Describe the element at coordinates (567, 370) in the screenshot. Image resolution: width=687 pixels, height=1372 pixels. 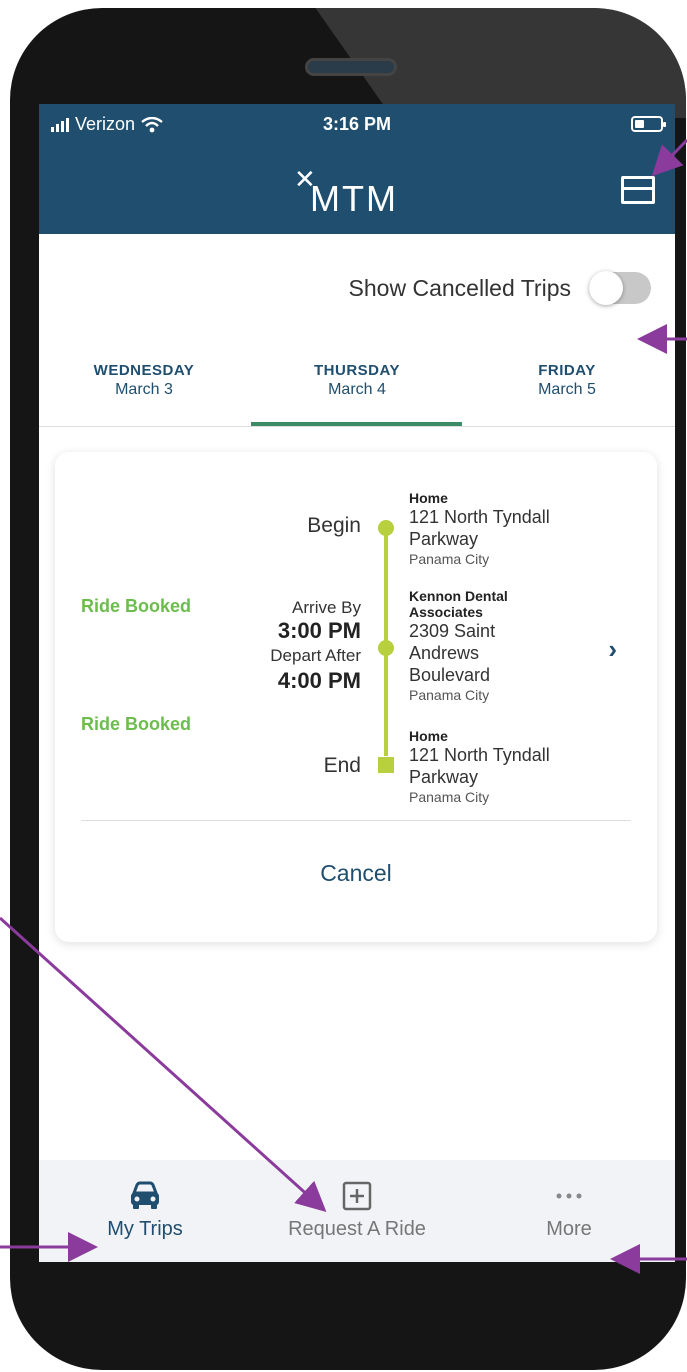
I see `day-name: FRIDAY` at that location.